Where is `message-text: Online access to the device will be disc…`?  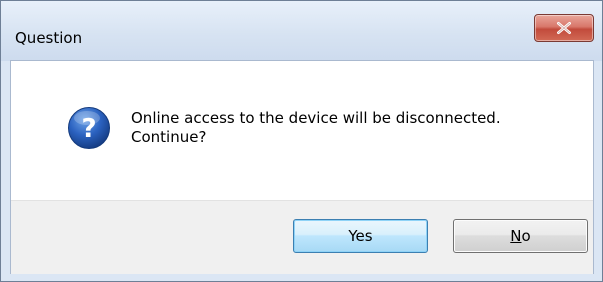 message-text: Online access to the device will be disc… is located at coordinates (351, 128).